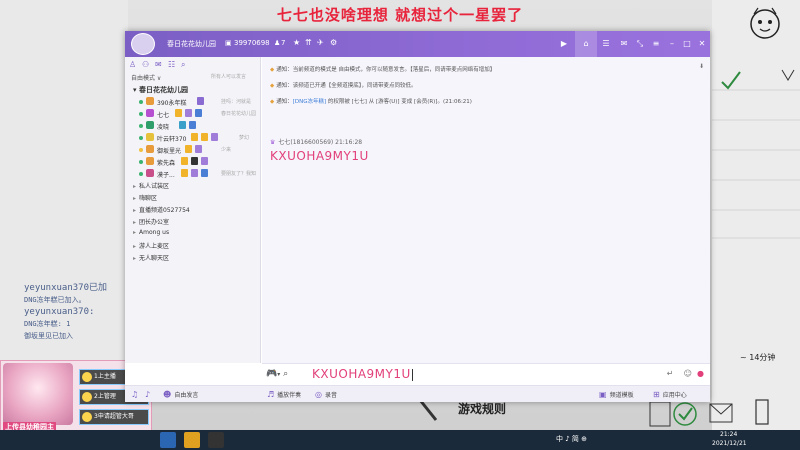 The image size is (800, 450). I want to click on app-center-label: 应用中心, so click(674, 395).